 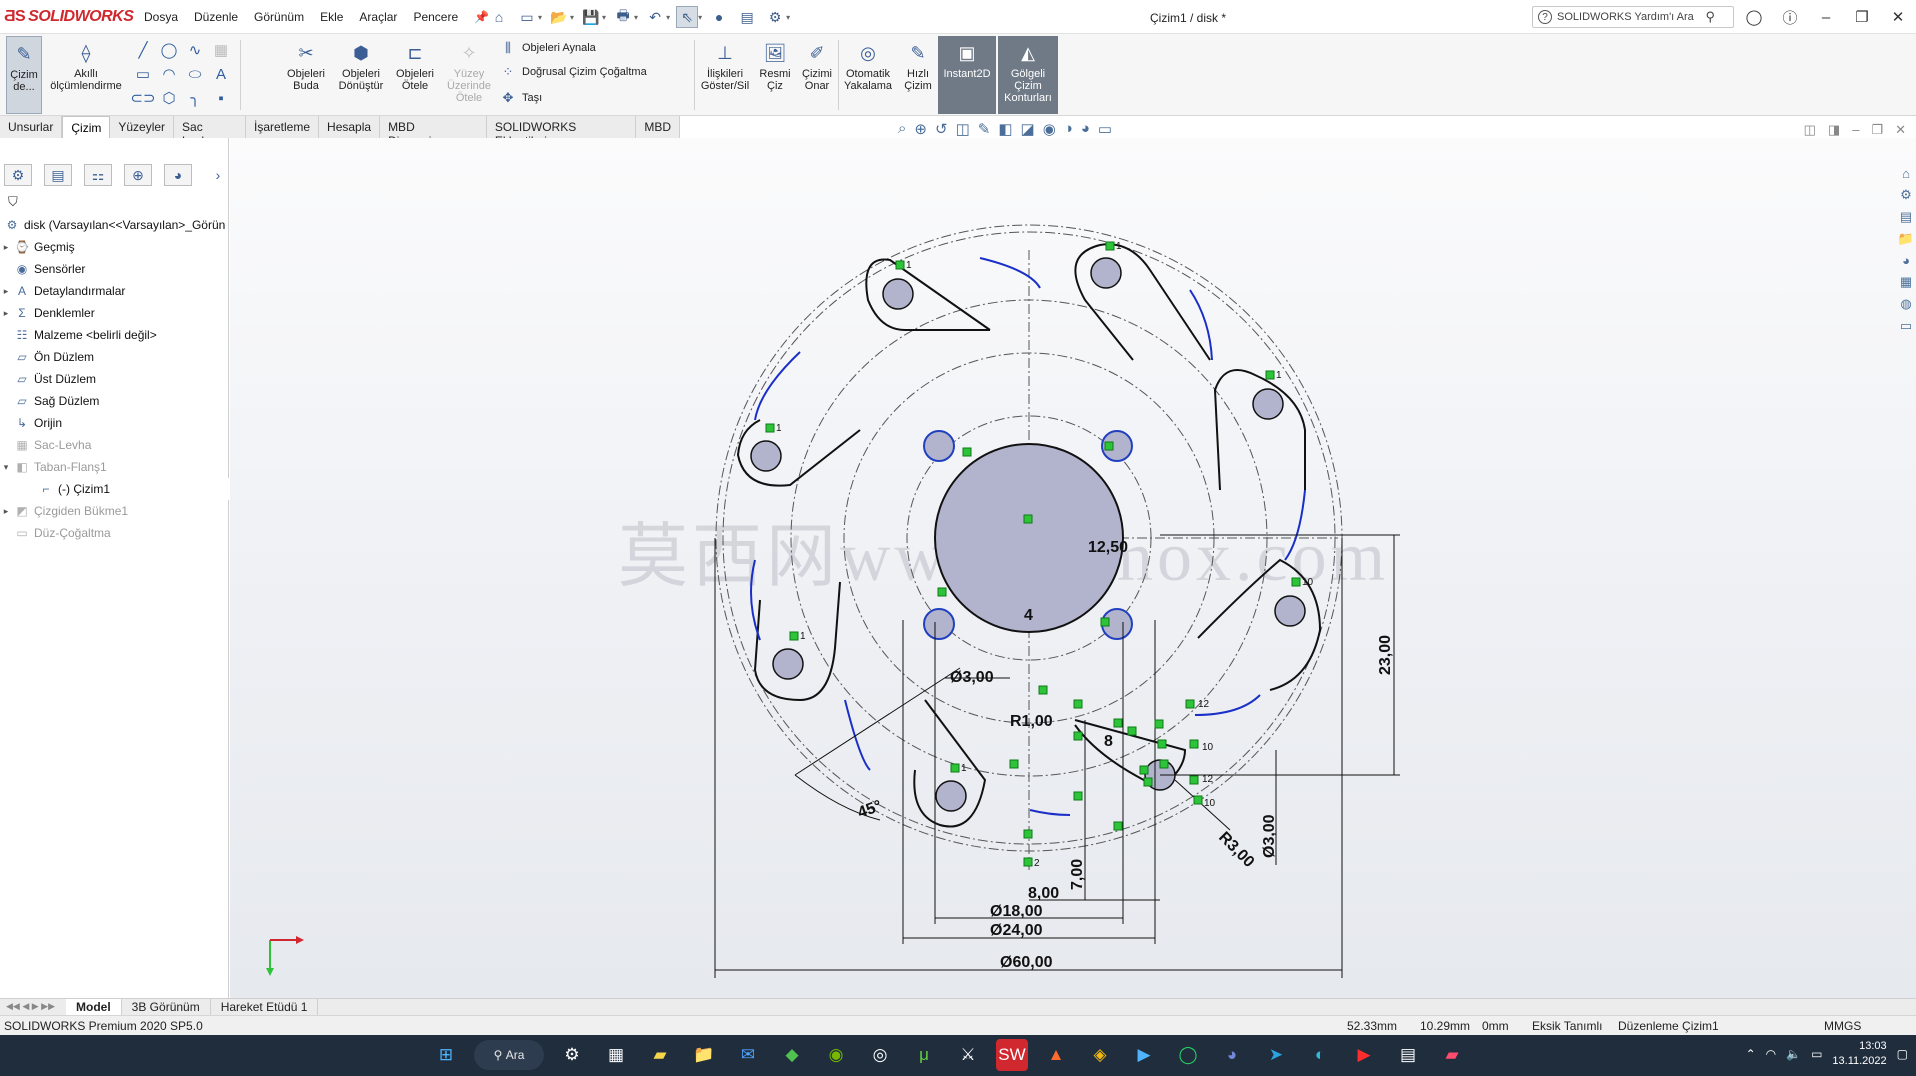 I want to click on center-hole, so click(x=1029, y=538).